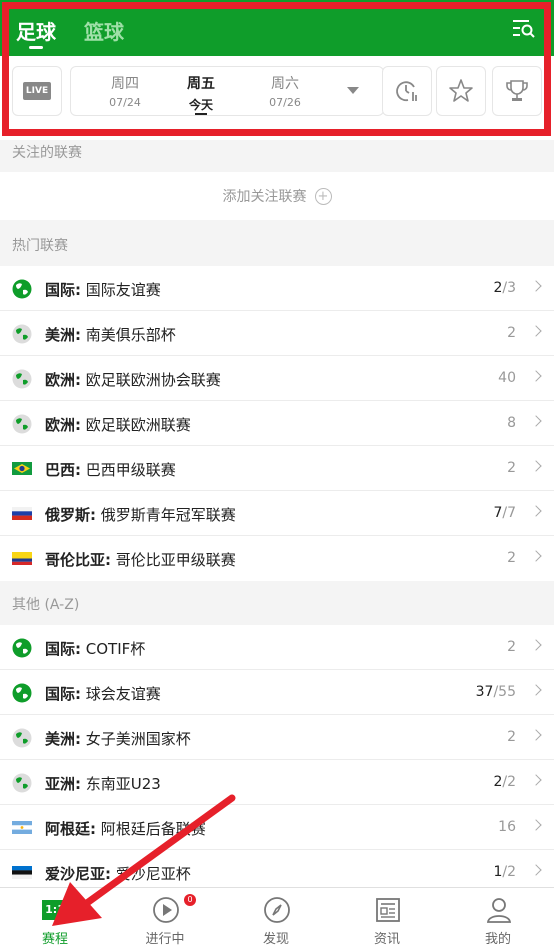 The height and width of the screenshot is (949, 554). I want to click on play-icon, so click(166, 910).